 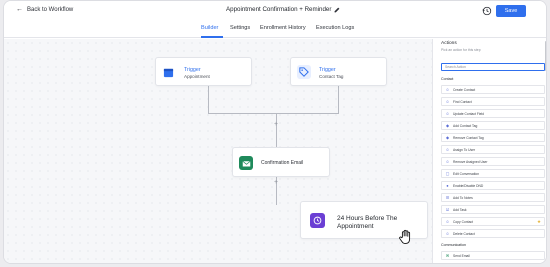 I want to click on workflow-title: Appointment Confirmation + Reminder, so click(x=283, y=9).